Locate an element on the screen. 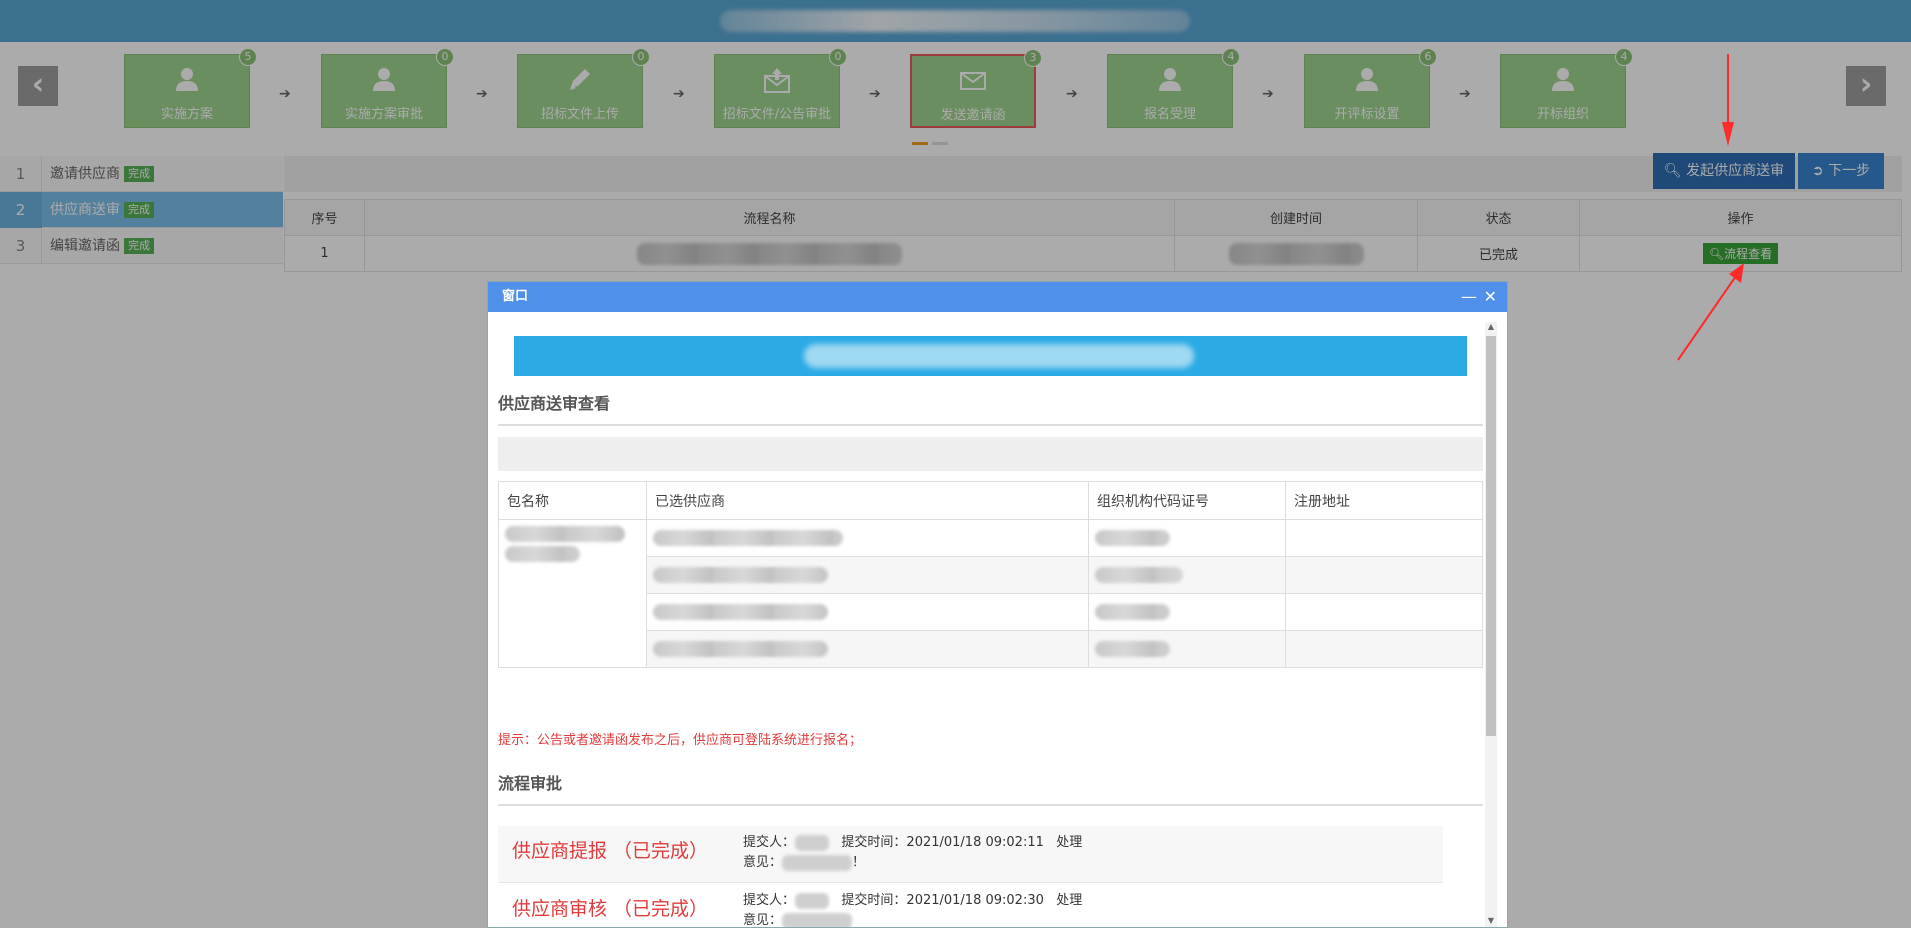 This screenshot has height=928, width=1911. modal-scrollbar: ▲ ▼ is located at coordinates (1491, 624).